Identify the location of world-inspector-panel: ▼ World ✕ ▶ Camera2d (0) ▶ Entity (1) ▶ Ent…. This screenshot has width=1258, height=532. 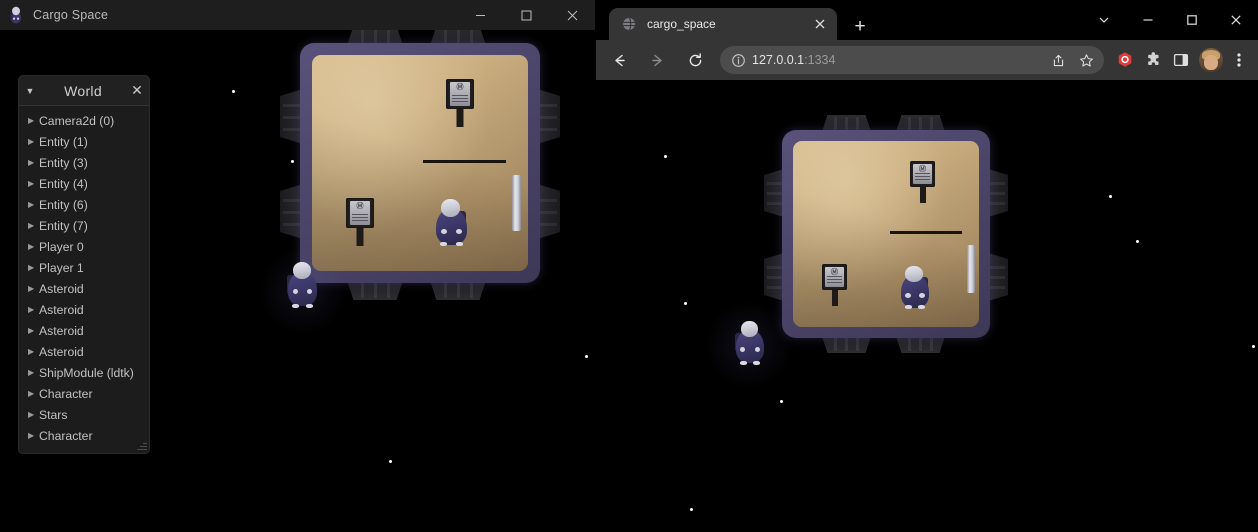
(84, 264).